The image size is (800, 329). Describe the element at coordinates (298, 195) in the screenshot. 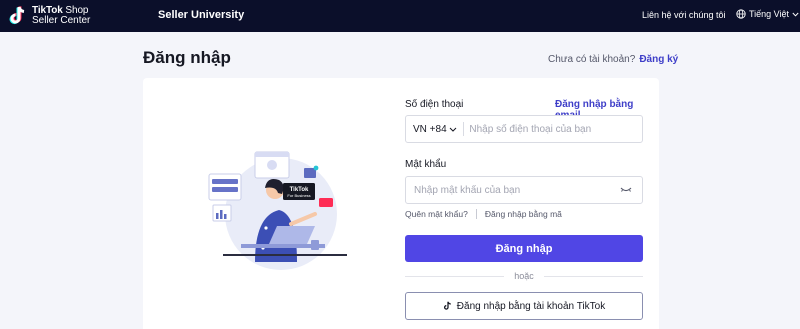

I see `illustration-badge-subtitle: For Business` at that location.